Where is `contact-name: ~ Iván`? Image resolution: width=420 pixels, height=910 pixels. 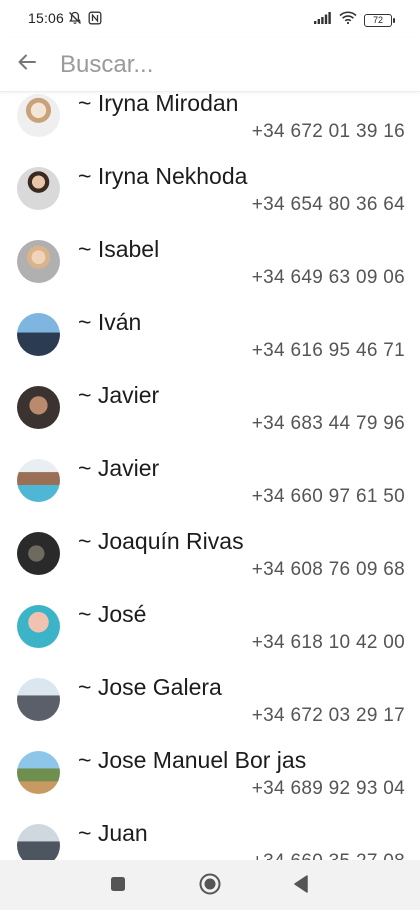 contact-name: ~ Iván is located at coordinates (110, 322).